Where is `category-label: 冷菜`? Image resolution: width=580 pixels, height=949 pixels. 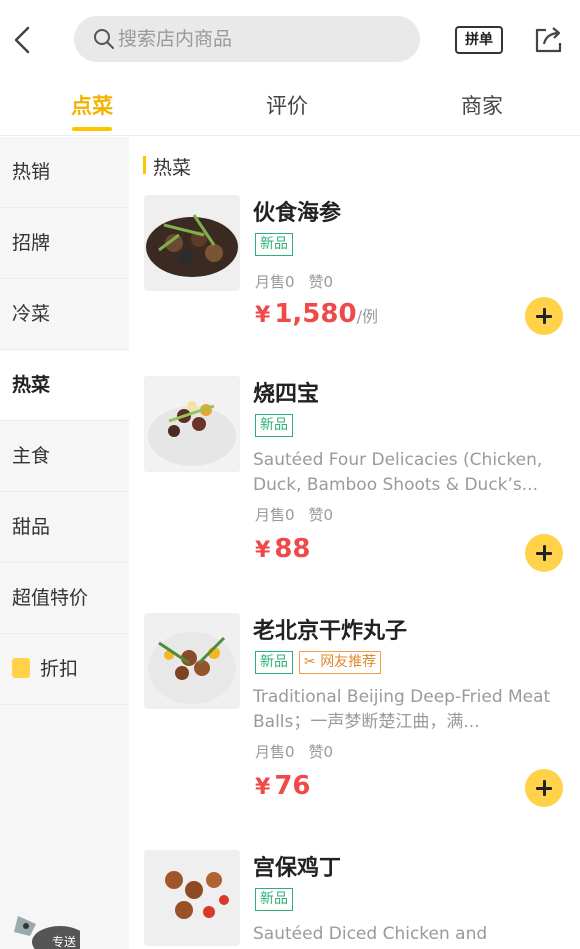 category-label: 冷菜 is located at coordinates (31, 314).